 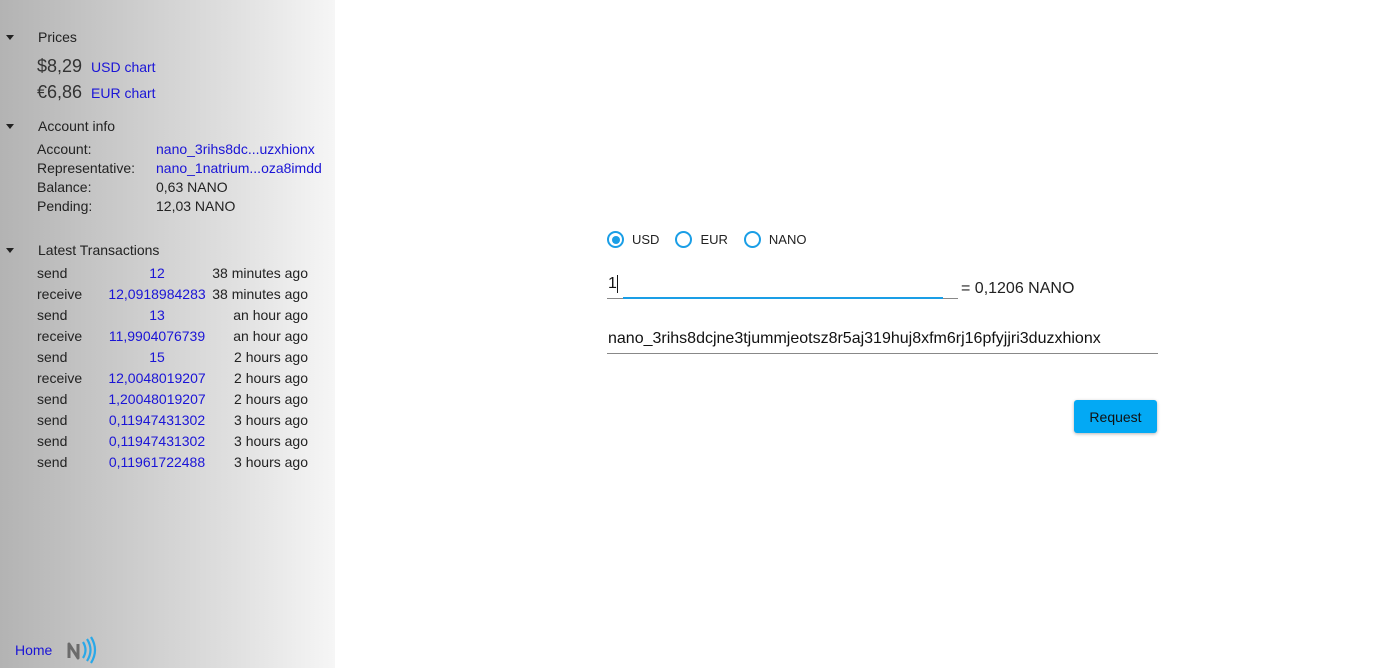 What do you see at coordinates (1115, 416) in the screenshot?
I see `request-button: Request` at bounding box center [1115, 416].